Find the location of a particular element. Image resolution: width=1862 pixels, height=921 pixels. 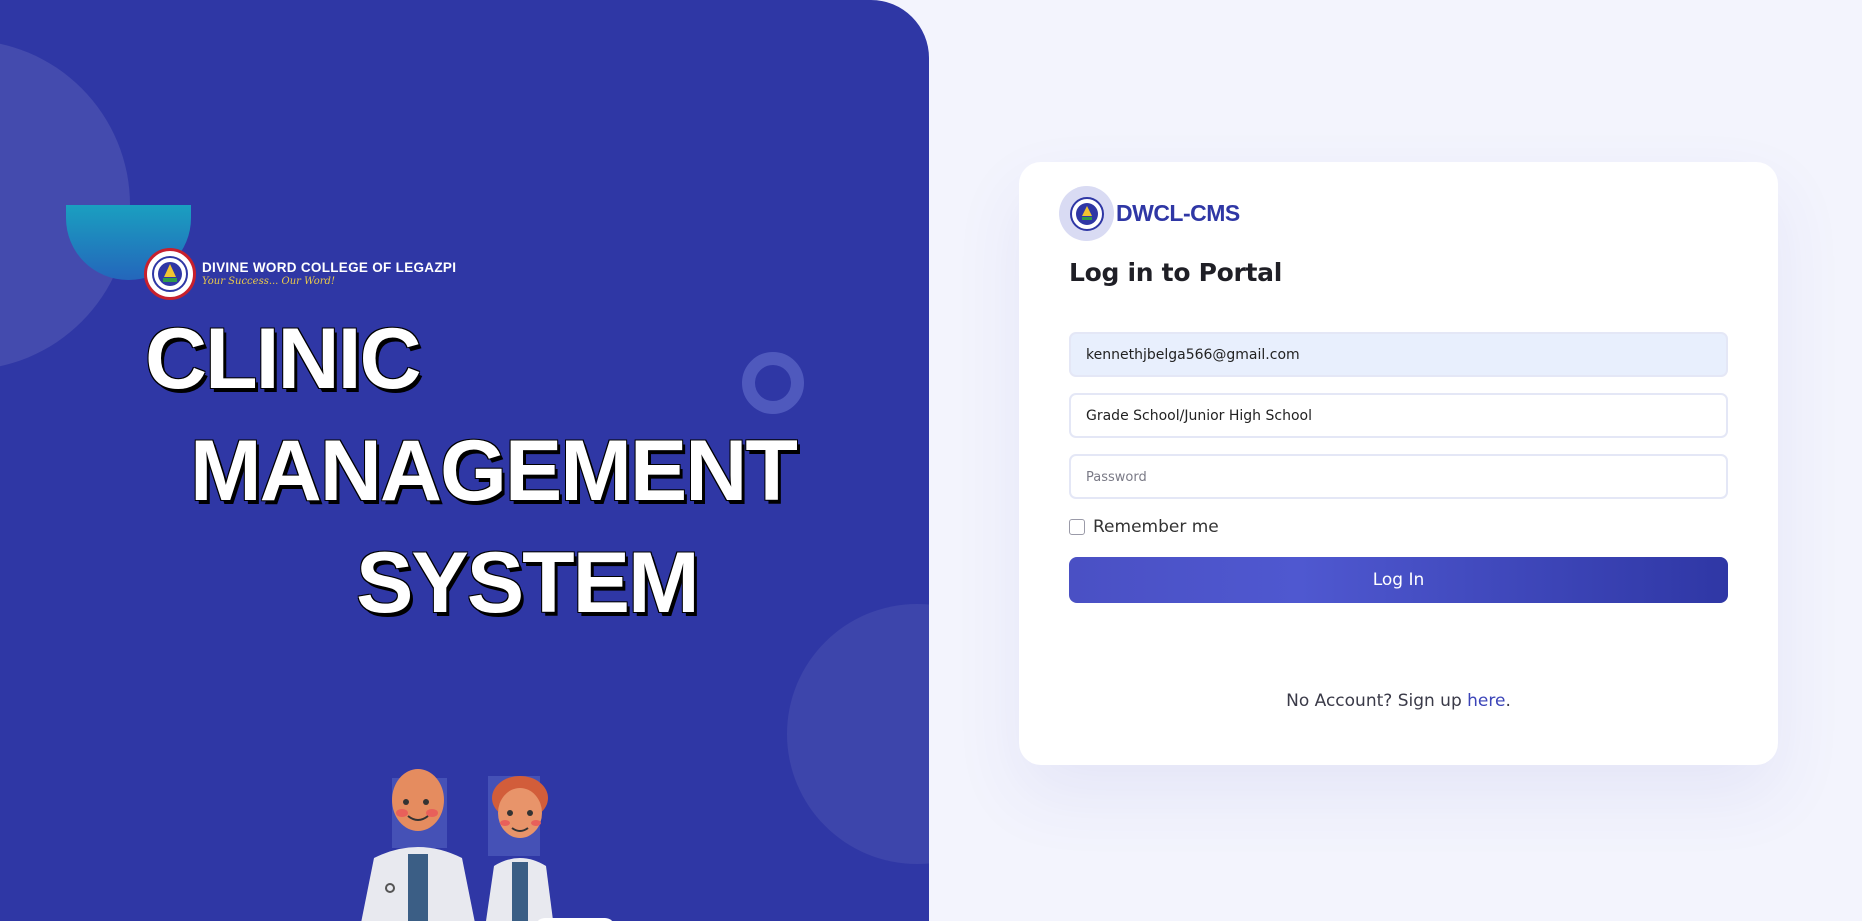

department-select-value: Grade School/Junior High School is located at coordinates (1199, 415).